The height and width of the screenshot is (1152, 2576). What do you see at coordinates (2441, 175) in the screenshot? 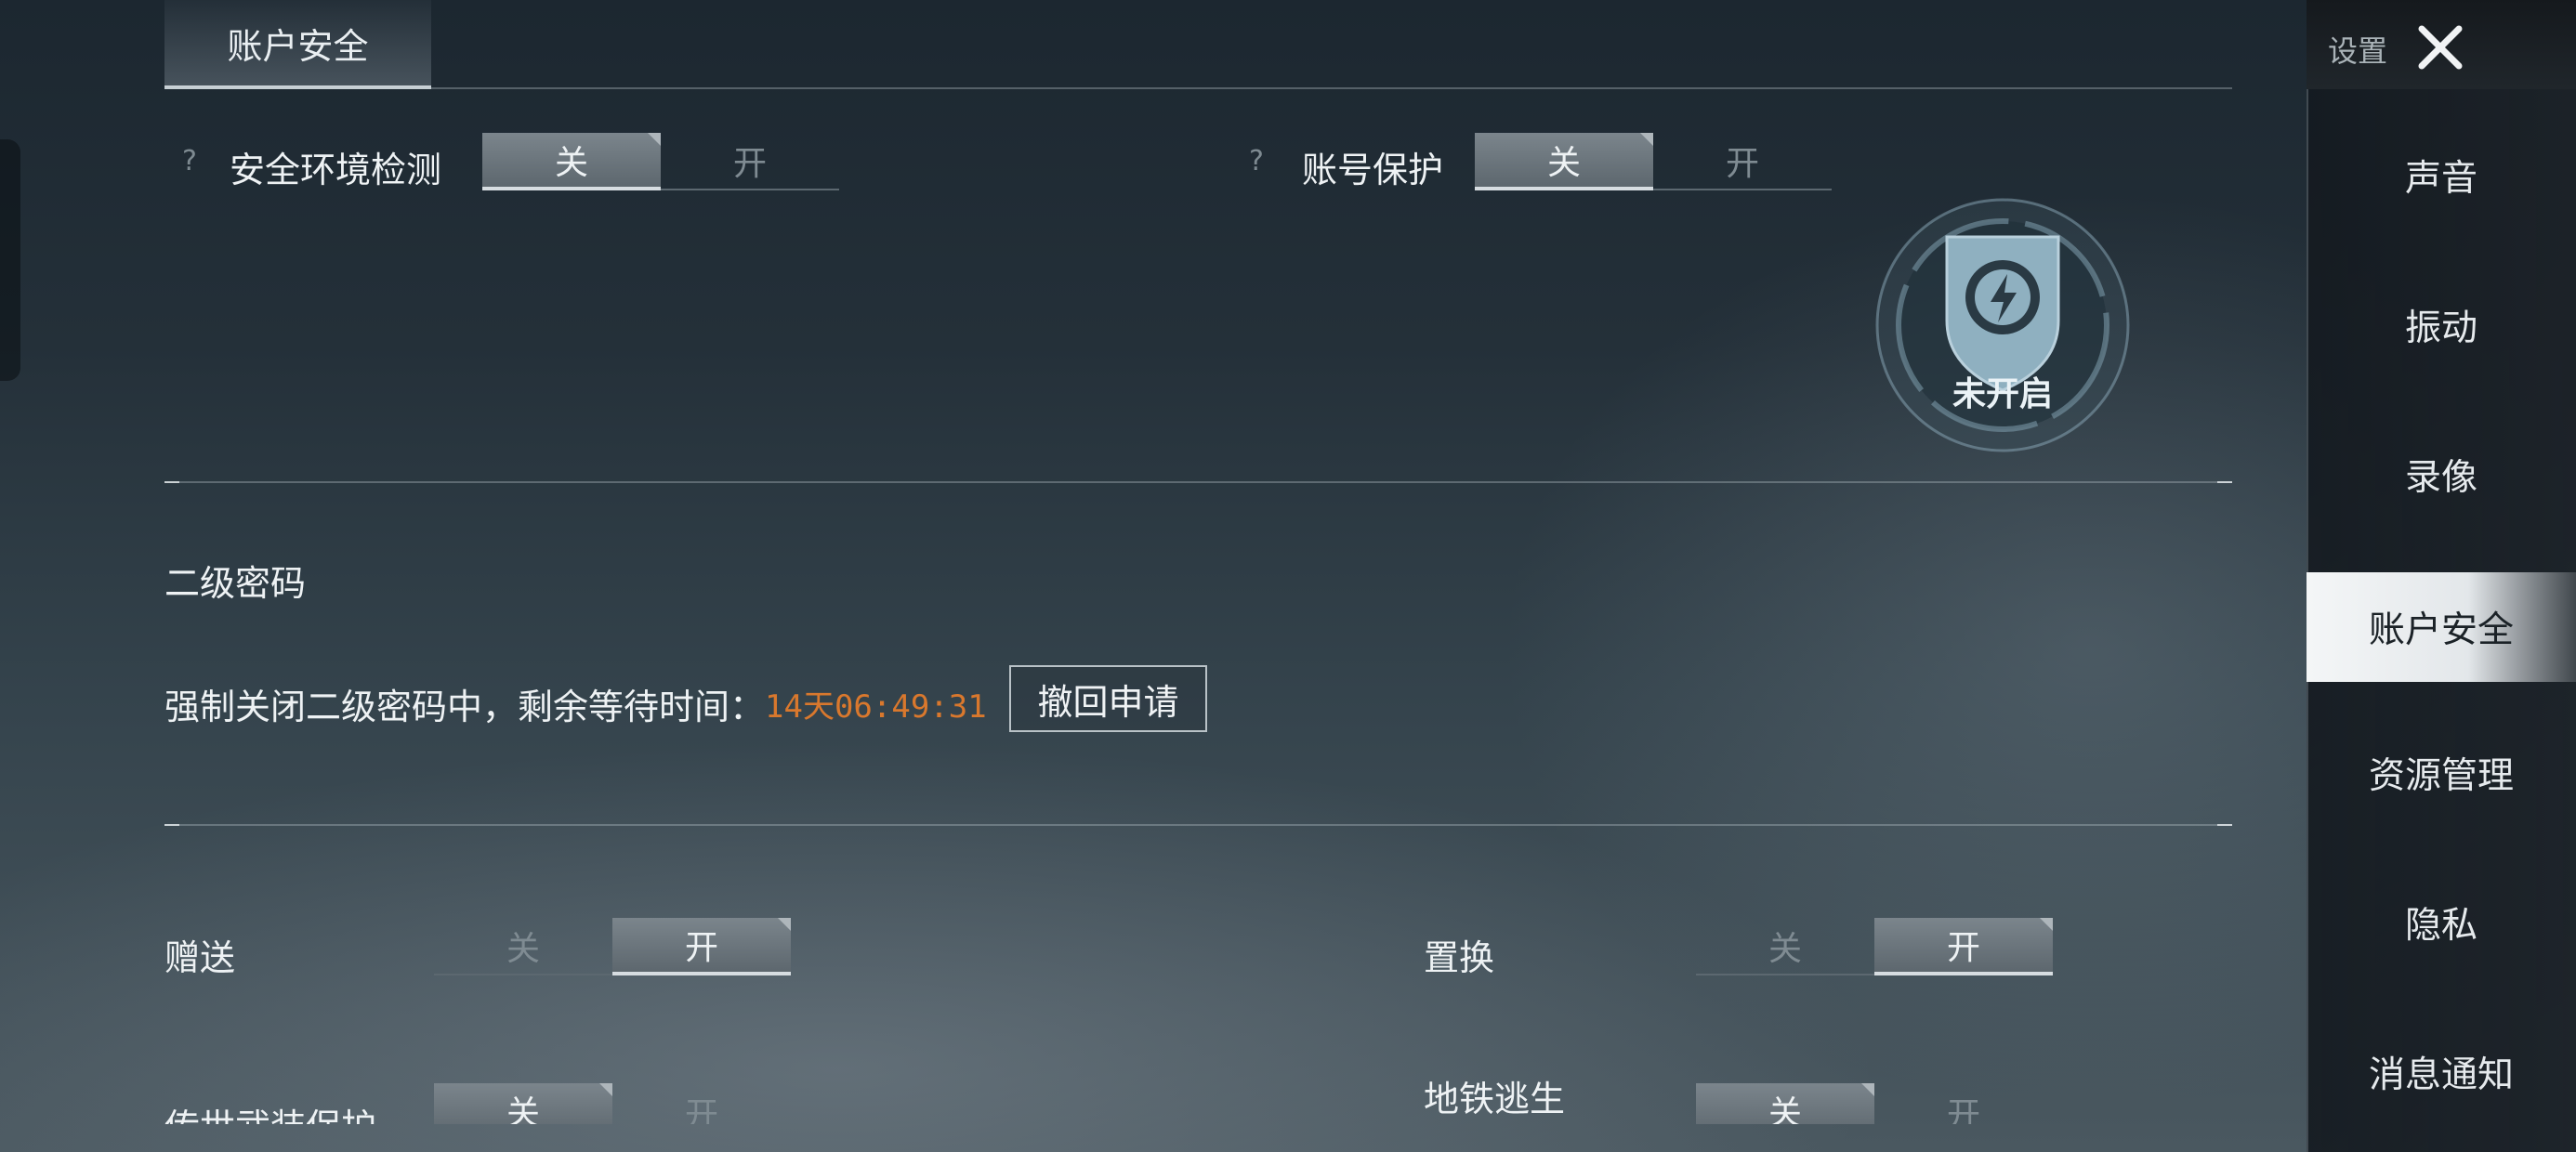
I see `sidebar-item-sound: 声音` at bounding box center [2441, 175].